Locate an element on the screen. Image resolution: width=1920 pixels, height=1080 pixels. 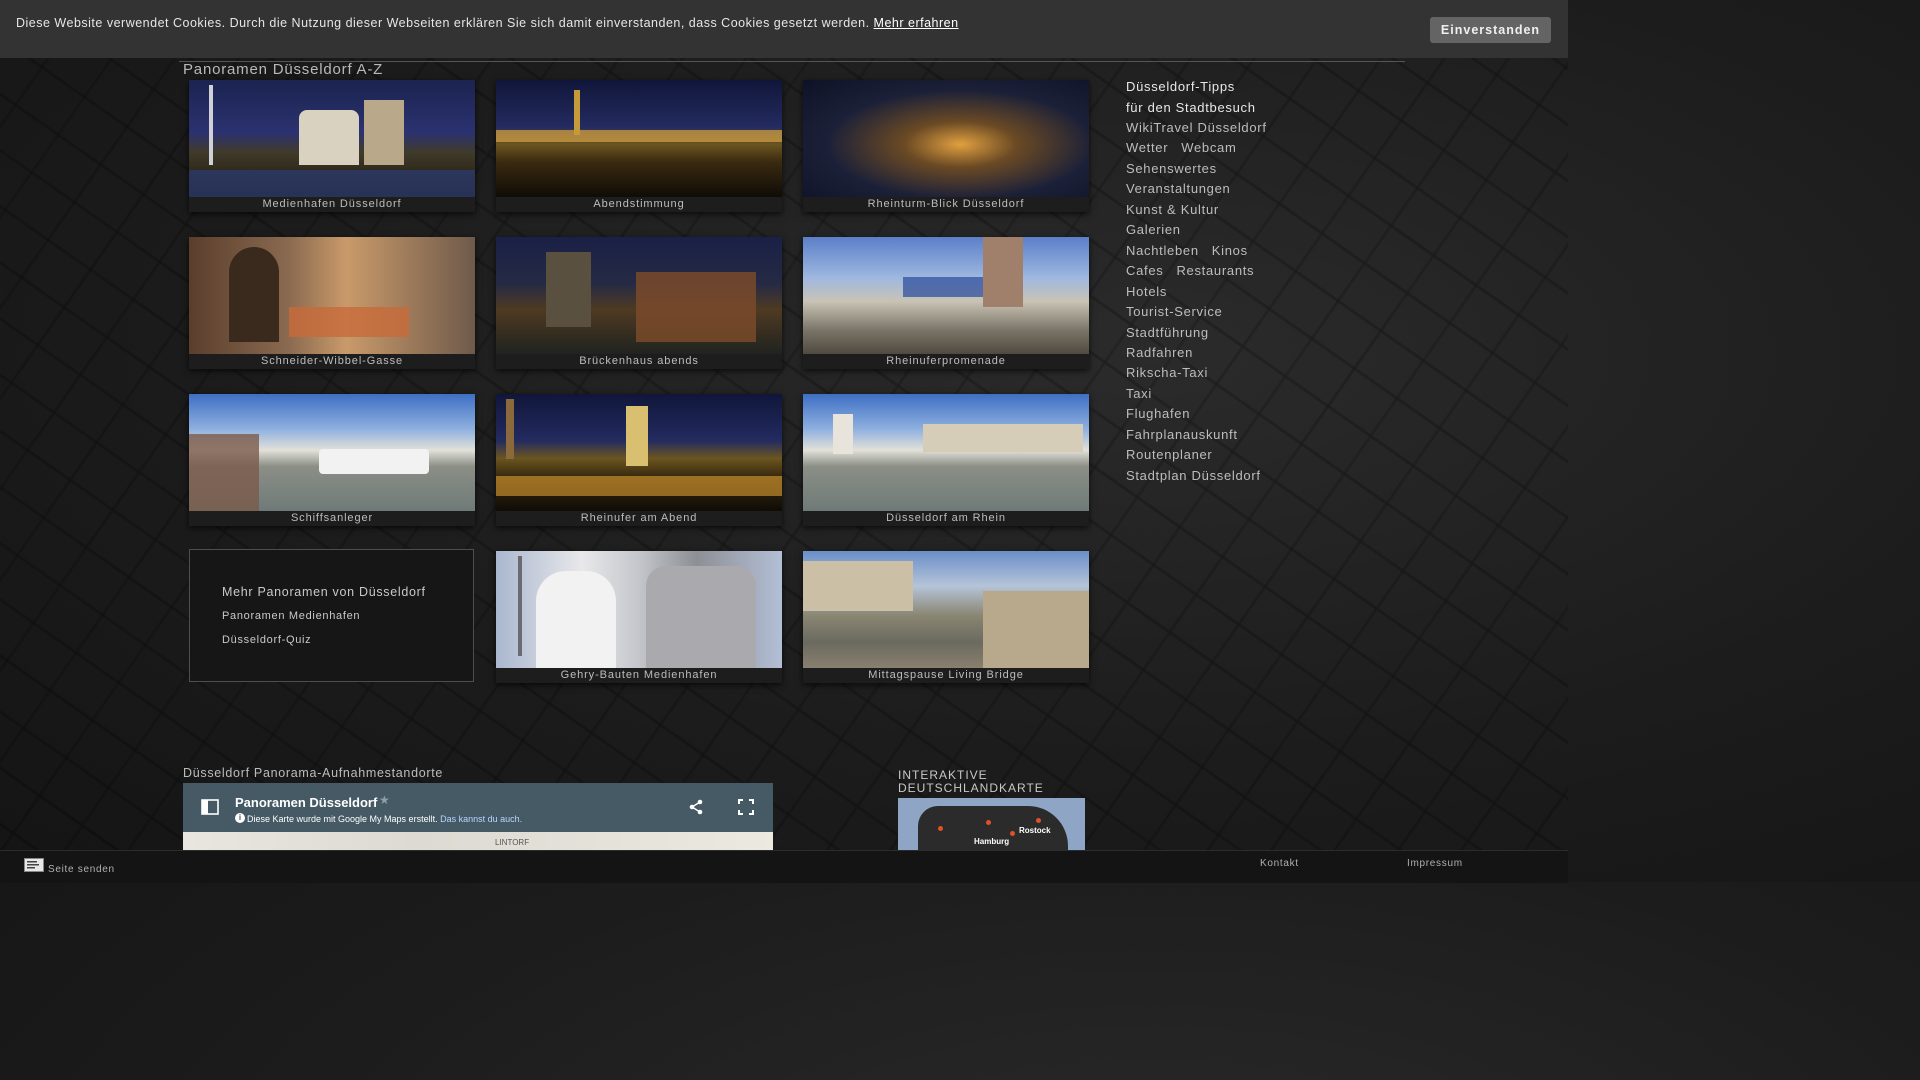
fullscreen-icon is located at coordinates (746, 807).